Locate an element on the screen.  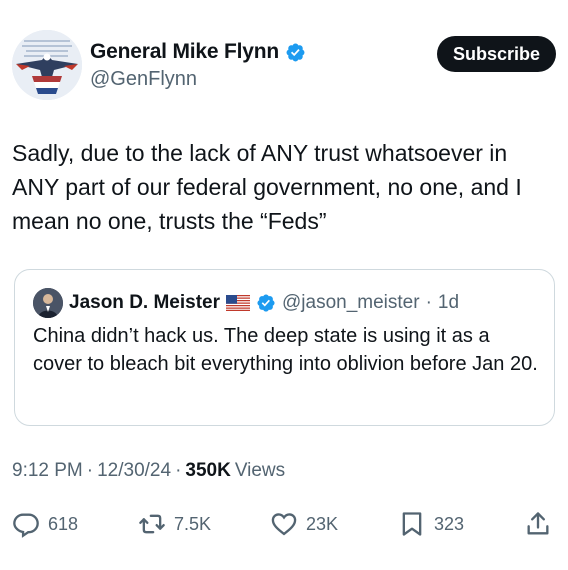
tweet-meta: 9:12 PM · 12/30/24 · 350K Views is located at coordinates (148, 471).